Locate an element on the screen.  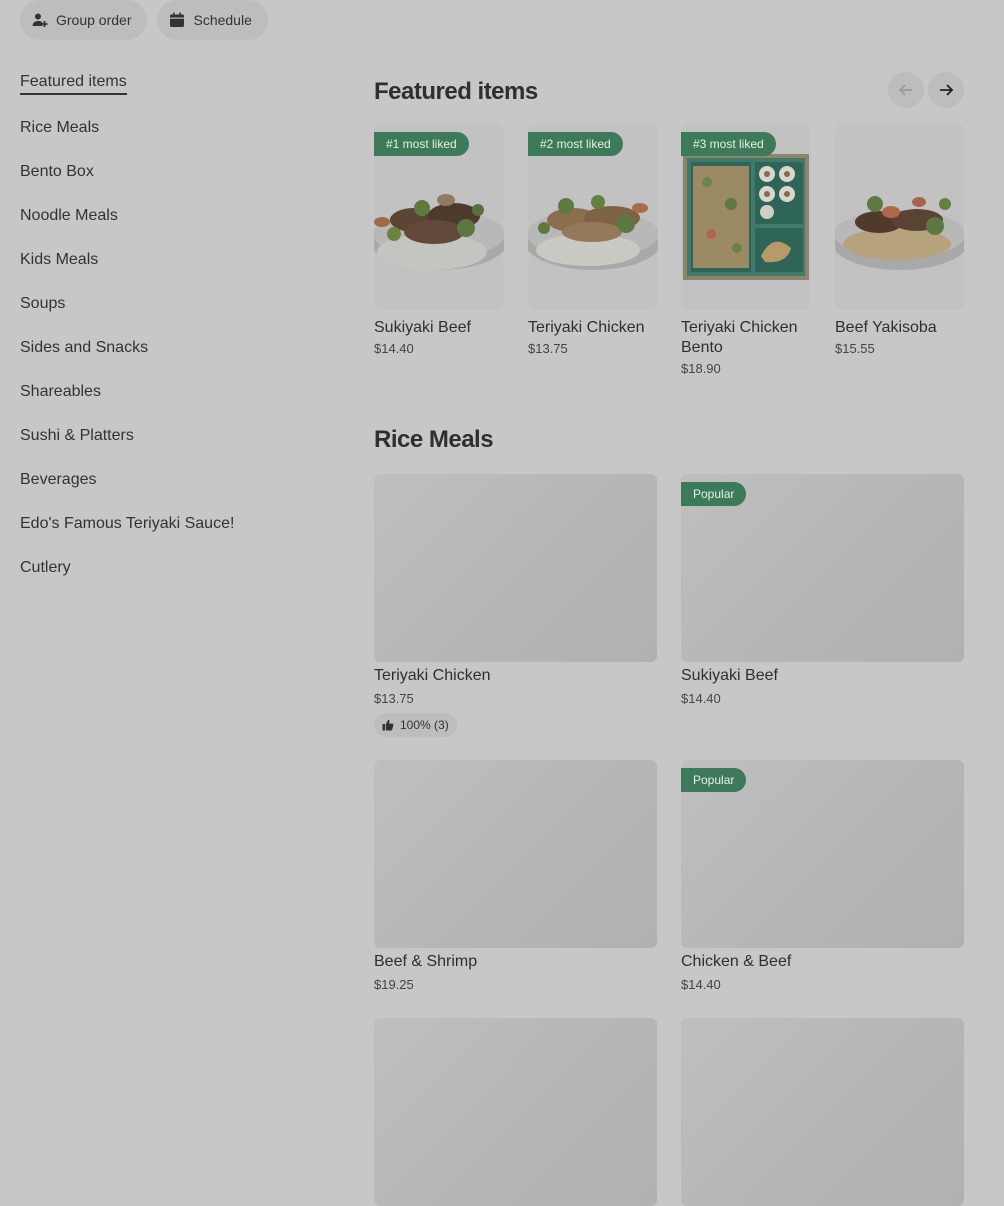
menu-item-card: Beef & Shrimp $19.25 is located at coordinates (515, 876).